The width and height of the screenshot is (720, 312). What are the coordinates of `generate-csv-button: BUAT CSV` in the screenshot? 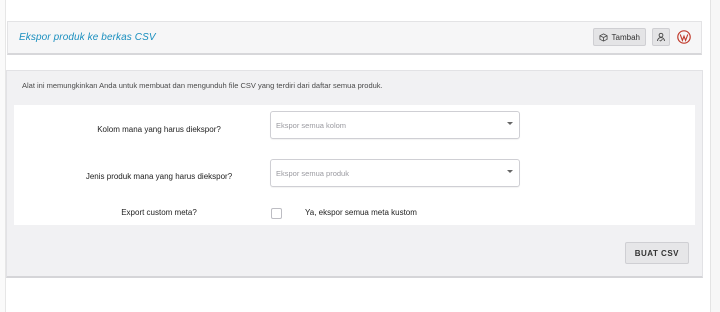 It's located at (656, 253).